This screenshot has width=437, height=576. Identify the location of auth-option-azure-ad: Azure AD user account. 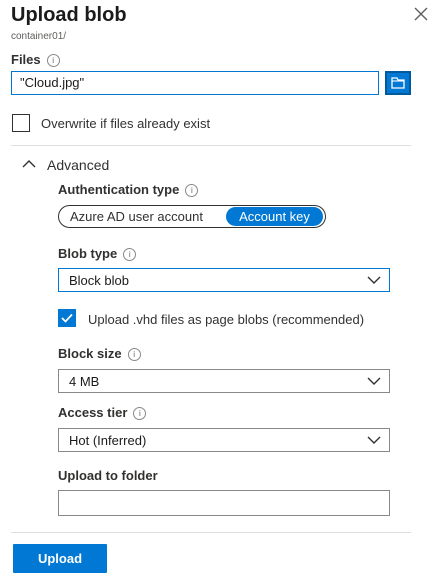
(136, 216).